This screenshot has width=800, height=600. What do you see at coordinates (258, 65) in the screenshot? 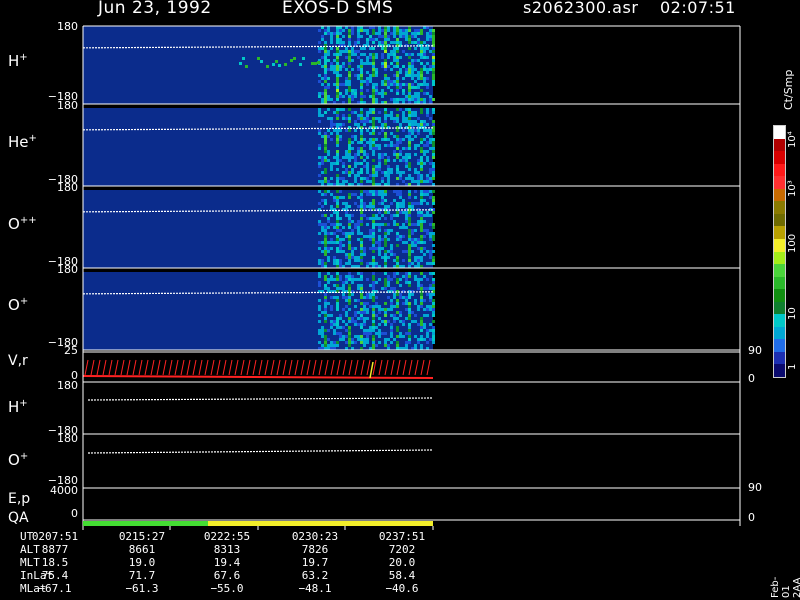
I see `h-plus-spectrogram` at bounding box center [258, 65].